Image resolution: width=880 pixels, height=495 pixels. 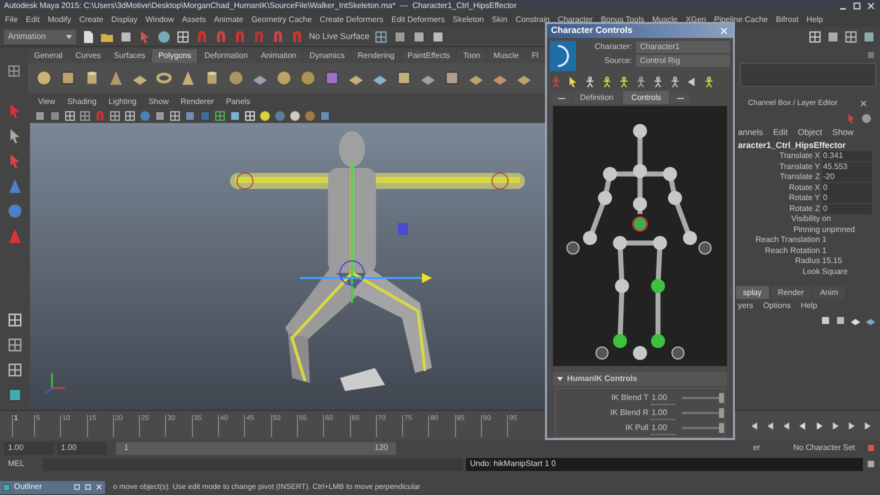 What do you see at coordinates (779, 208) in the screenshot?
I see `channel-name: Rotate Z` at bounding box center [779, 208].